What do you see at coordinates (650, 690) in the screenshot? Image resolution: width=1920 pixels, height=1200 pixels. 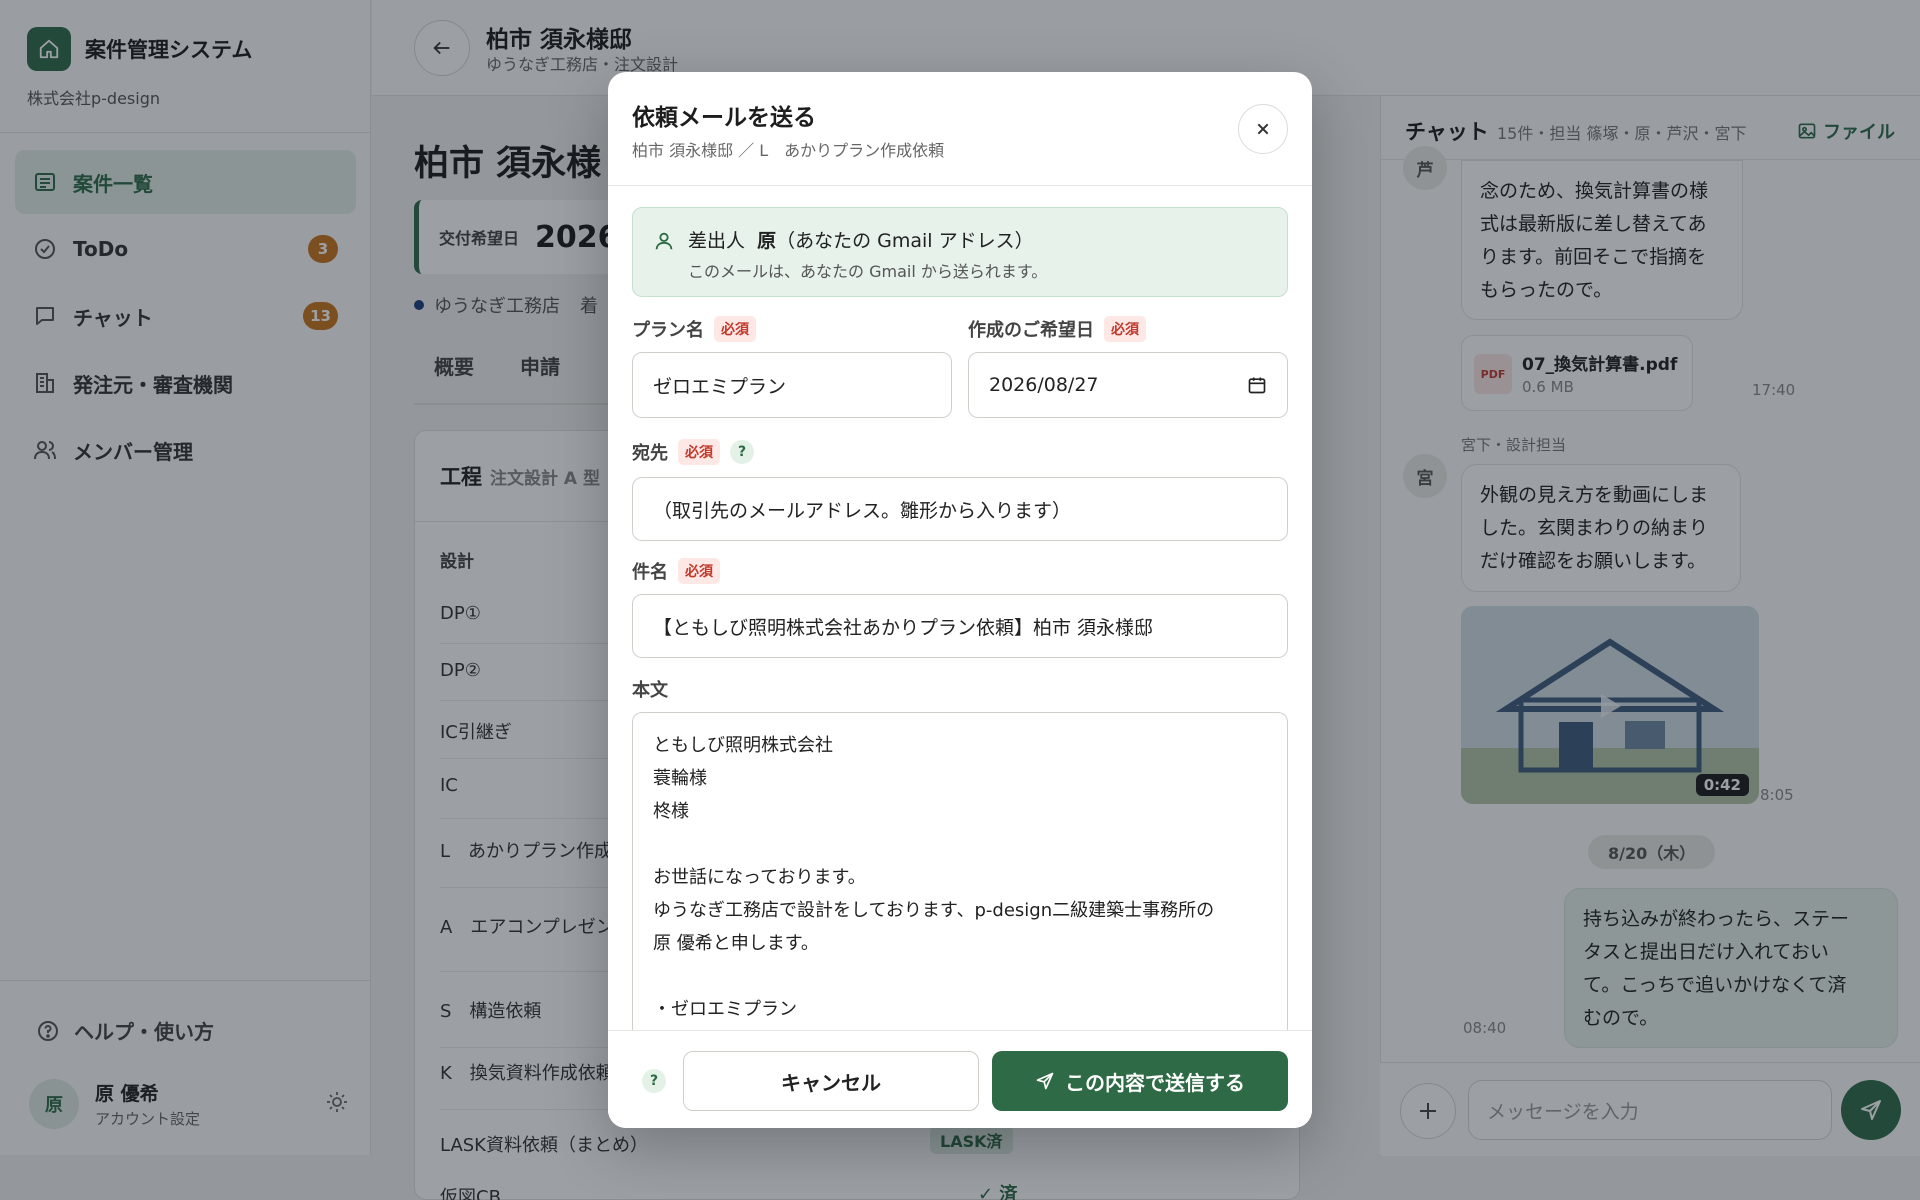 I see `body-label: 本文` at bounding box center [650, 690].